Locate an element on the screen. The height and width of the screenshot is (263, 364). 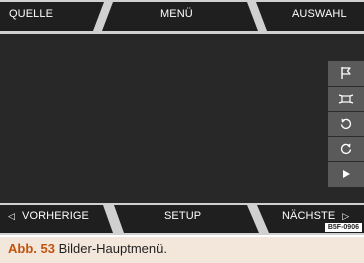
figure-number: Abb. 53 is located at coordinates (31, 248).